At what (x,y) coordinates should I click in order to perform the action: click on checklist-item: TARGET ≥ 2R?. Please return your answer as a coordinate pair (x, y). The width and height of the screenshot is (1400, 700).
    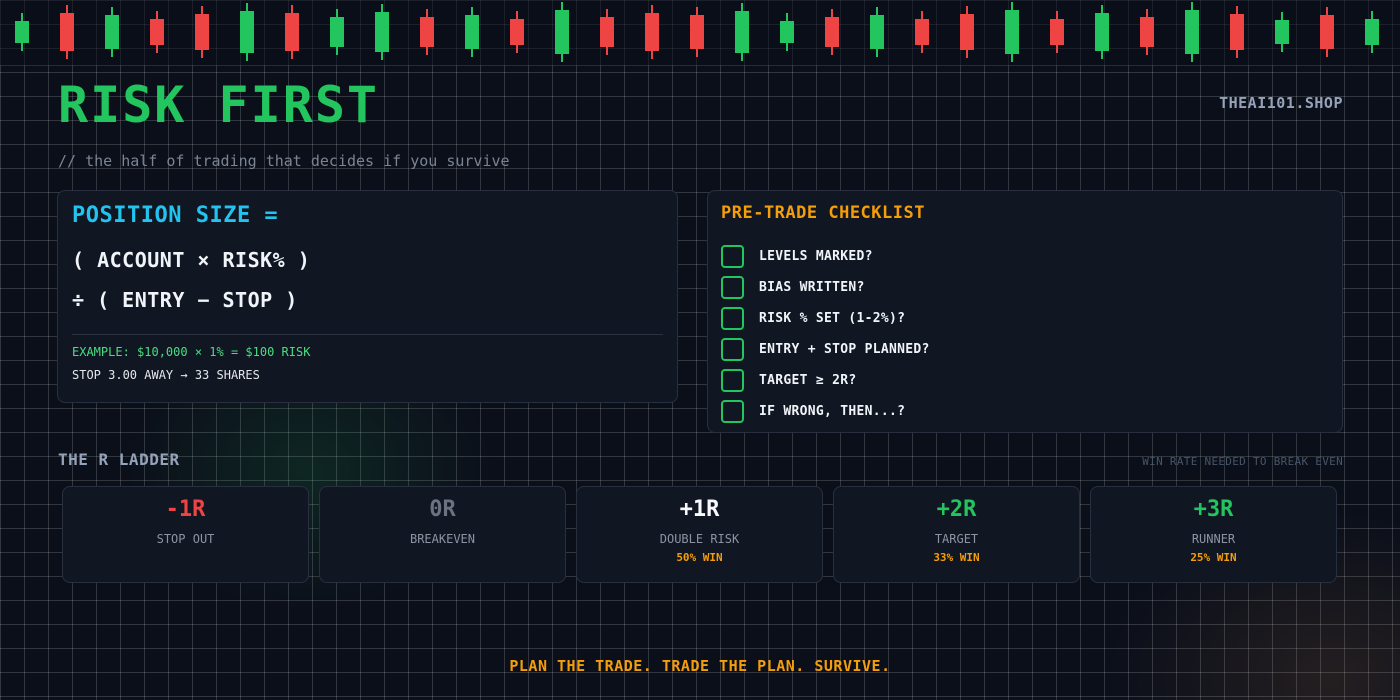
    Looking at the image, I should click on (1025, 380).